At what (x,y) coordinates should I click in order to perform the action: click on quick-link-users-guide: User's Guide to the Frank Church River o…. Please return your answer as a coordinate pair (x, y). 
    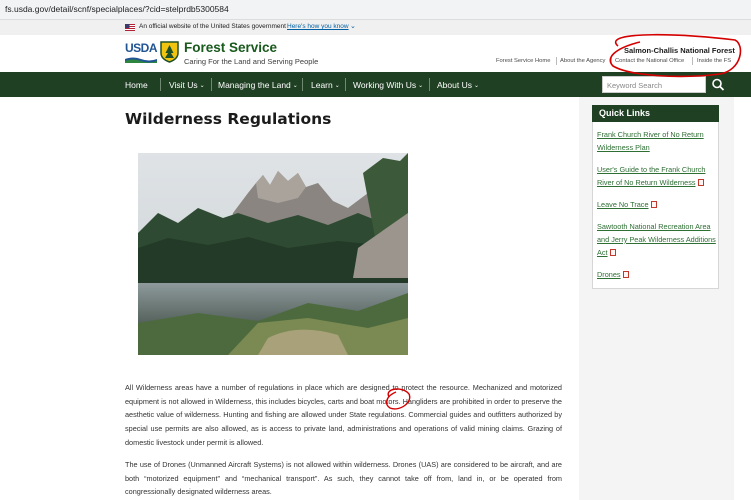
    Looking at the image, I should click on (657, 177).